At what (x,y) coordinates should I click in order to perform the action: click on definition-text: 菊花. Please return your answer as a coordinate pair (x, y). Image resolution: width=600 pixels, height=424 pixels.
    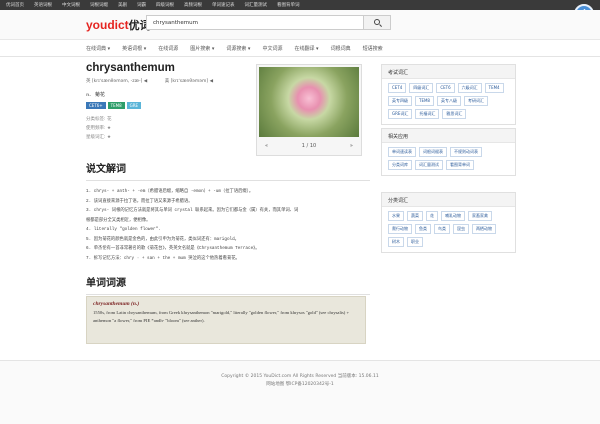
    Looking at the image, I should click on (99, 95).